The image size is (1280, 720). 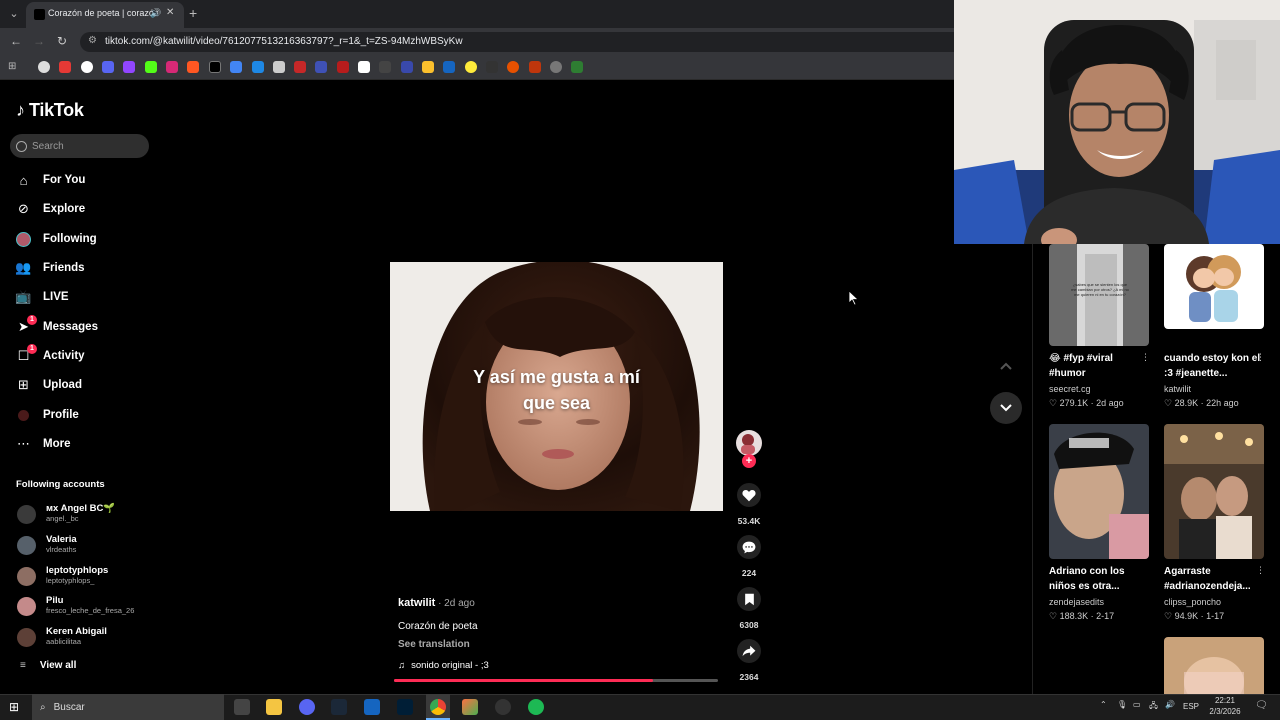 What do you see at coordinates (536, 707) in the screenshot?
I see `spotify-icon` at bounding box center [536, 707].